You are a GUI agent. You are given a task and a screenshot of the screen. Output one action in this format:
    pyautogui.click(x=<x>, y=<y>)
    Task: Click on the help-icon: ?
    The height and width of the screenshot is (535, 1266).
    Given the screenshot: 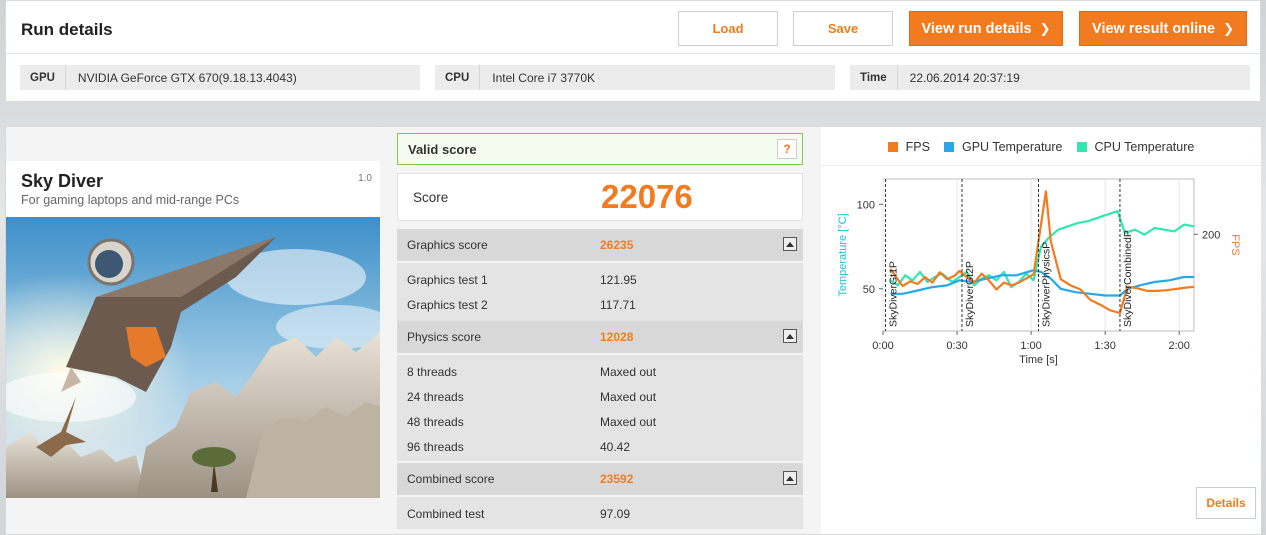 What is the action you would take?
    pyautogui.click(x=787, y=149)
    